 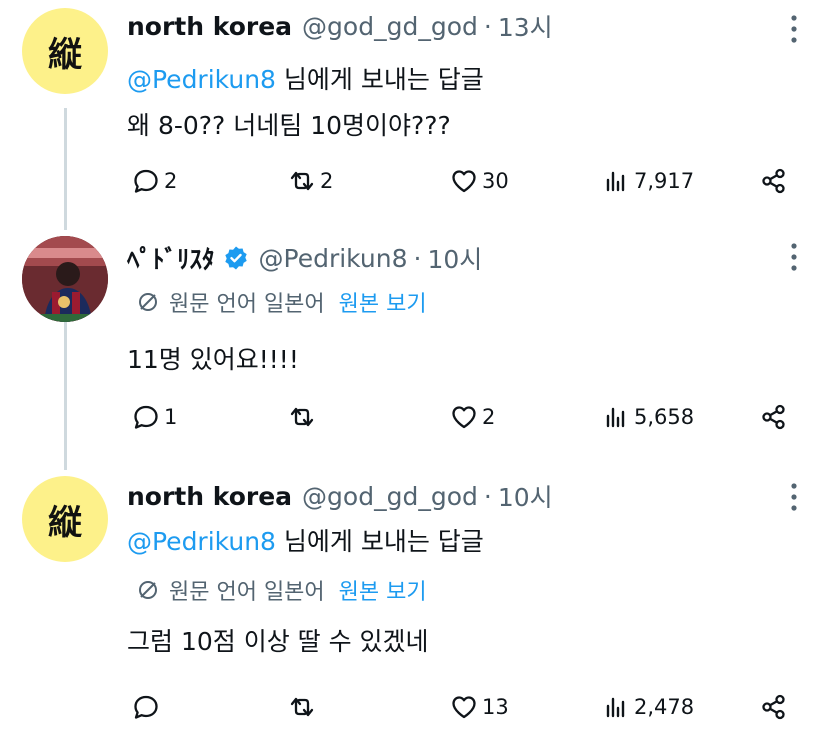 What do you see at coordinates (213, 359) in the screenshot?
I see `tweet-text: 11명 있어요!!!!` at bounding box center [213, 359].